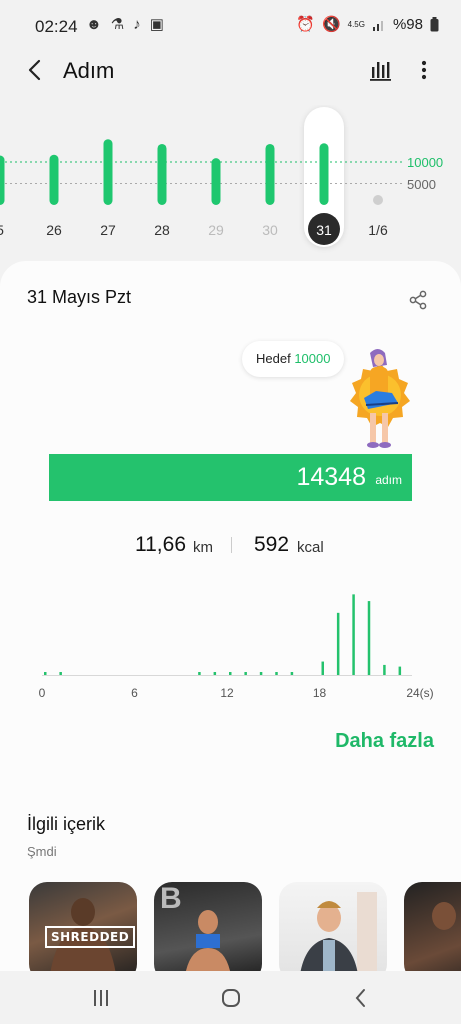 The width and height of the screenshot is (461, 1024). I want to click on hour-tick-label: 24(s), so click(420, 693).